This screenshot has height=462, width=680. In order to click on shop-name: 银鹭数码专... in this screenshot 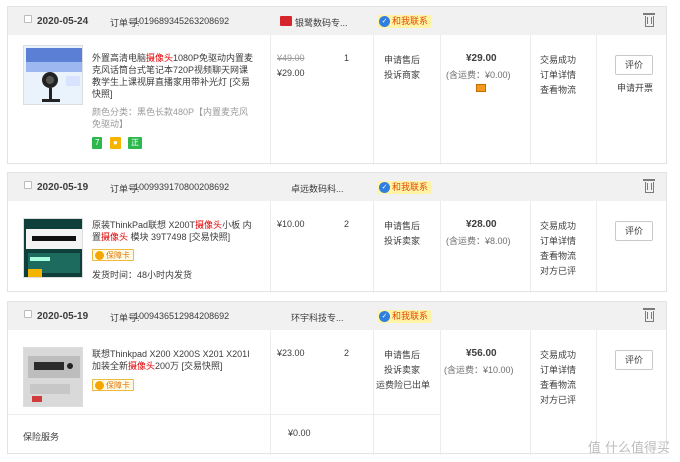, I will do `click(321, 22)`.